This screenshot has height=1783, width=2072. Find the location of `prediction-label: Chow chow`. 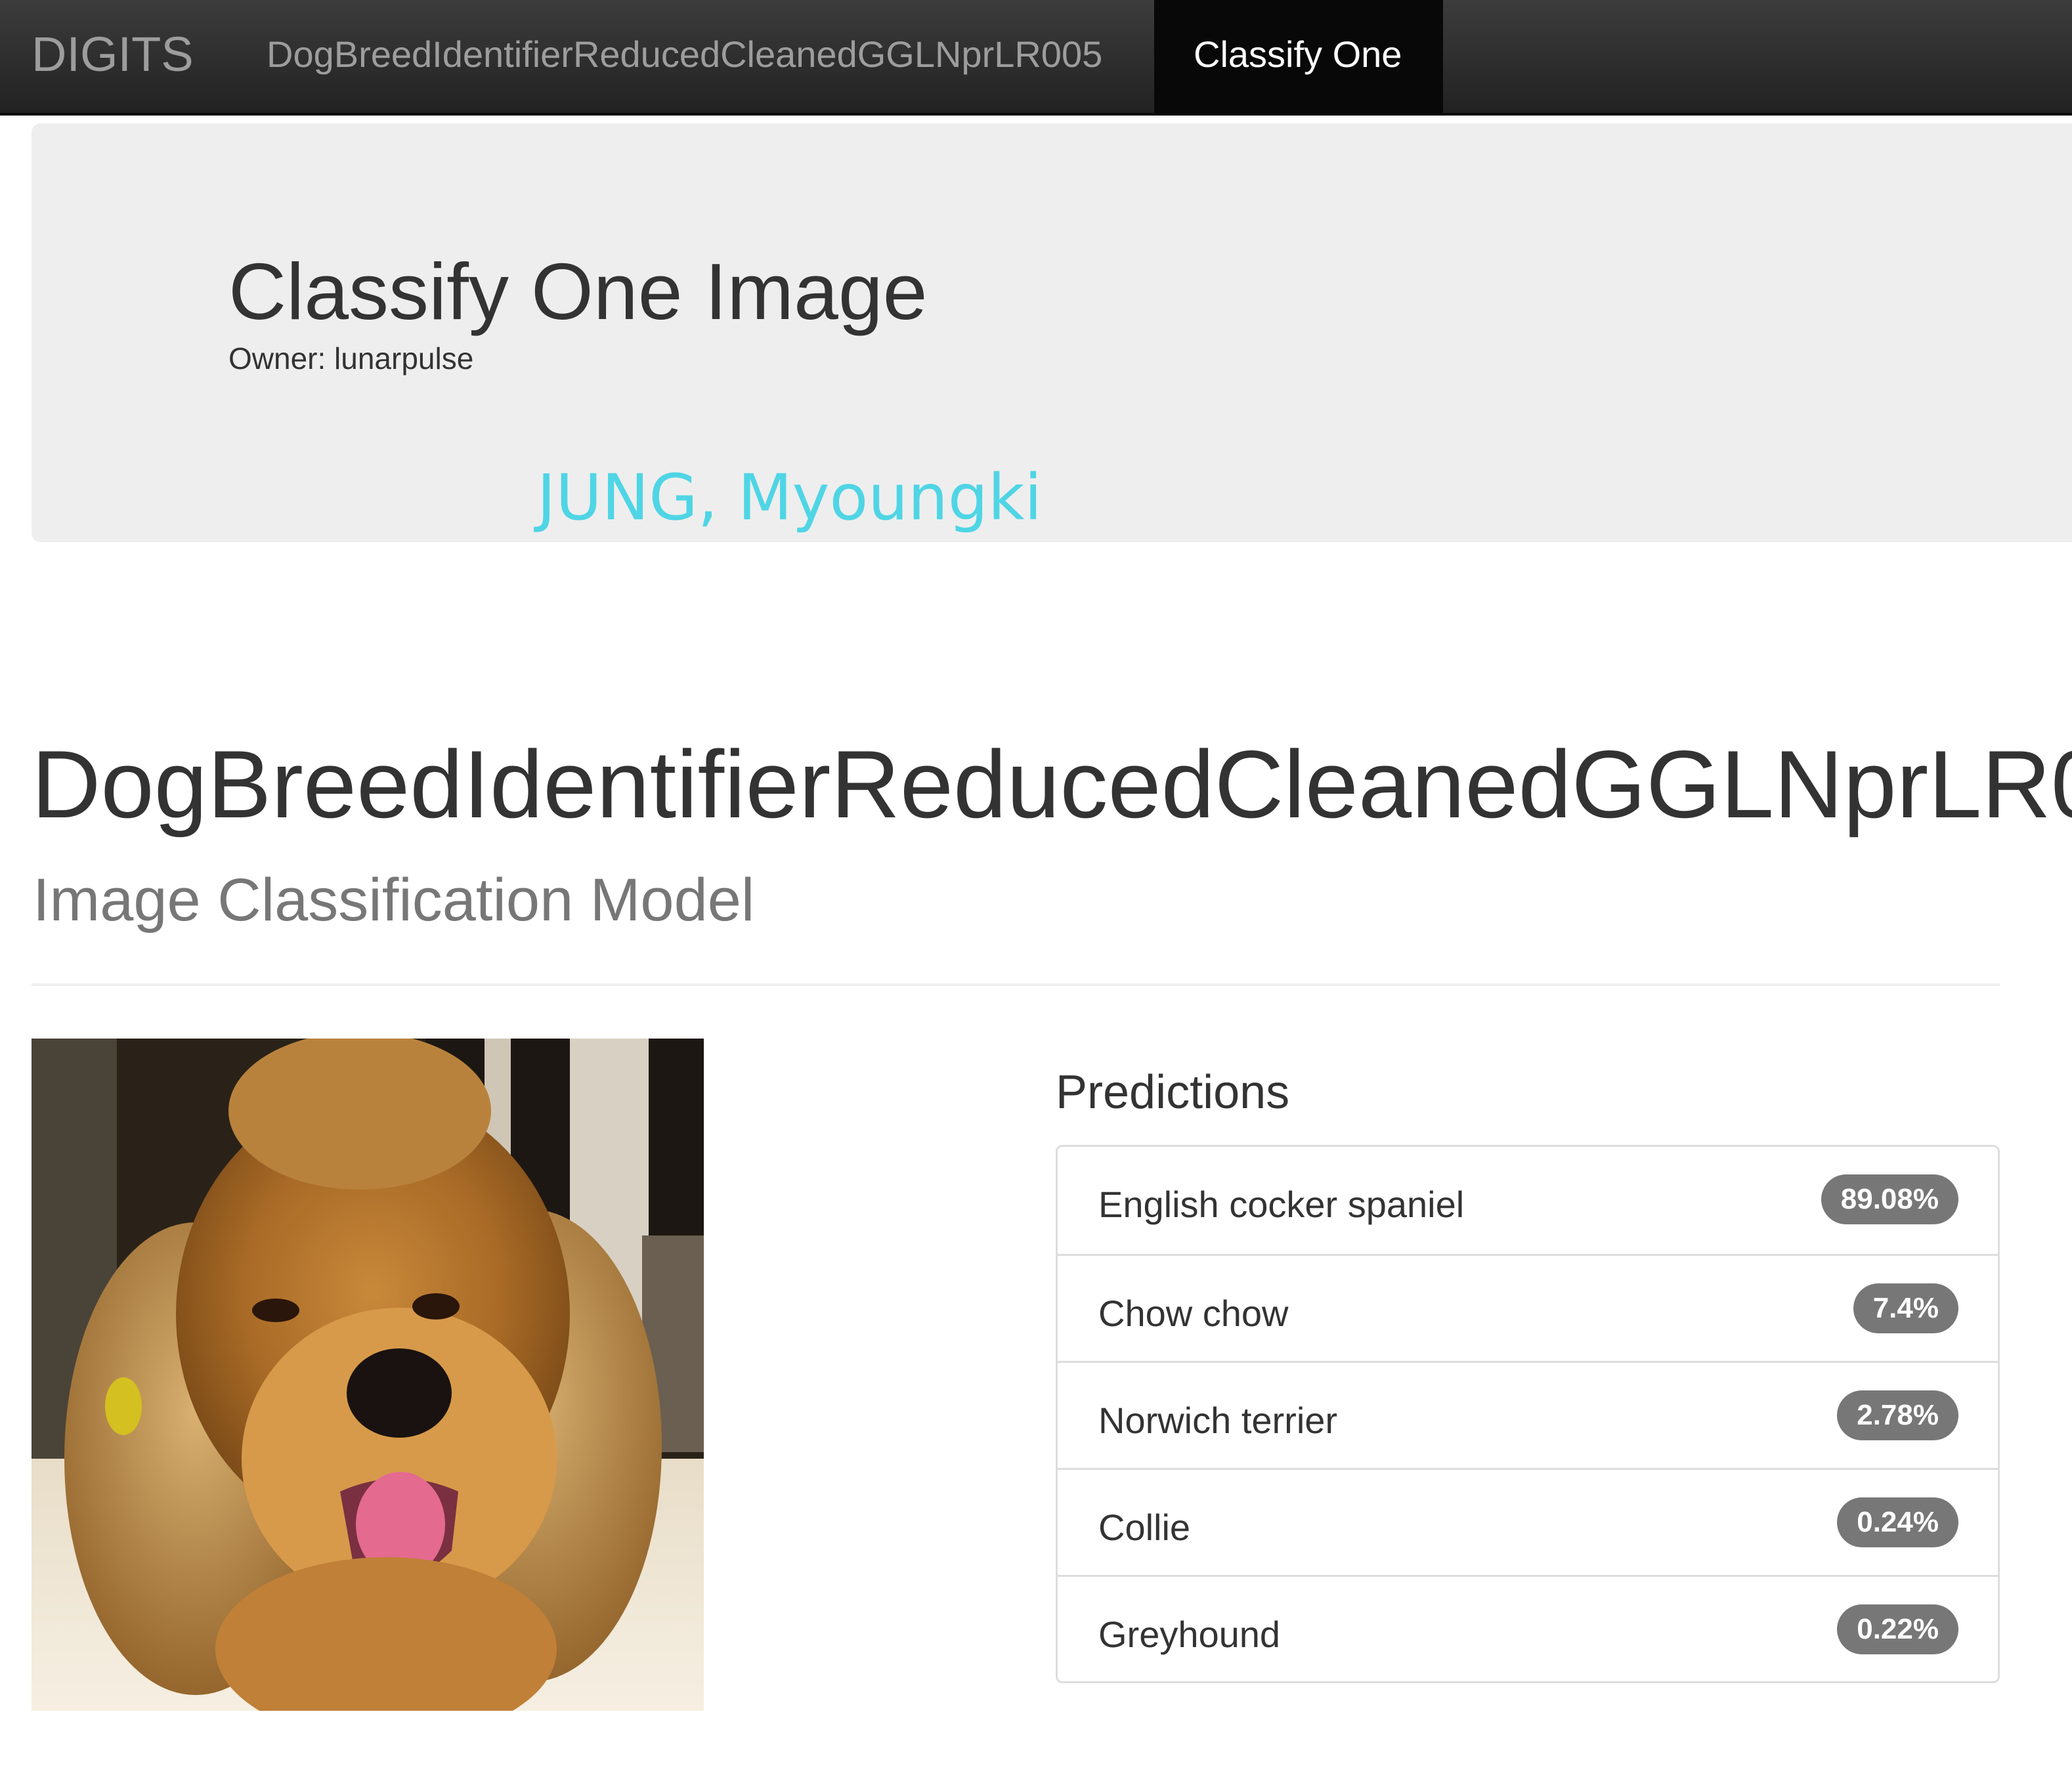

prediction-label: Chow chow is located at coordinates (1193, 1313).